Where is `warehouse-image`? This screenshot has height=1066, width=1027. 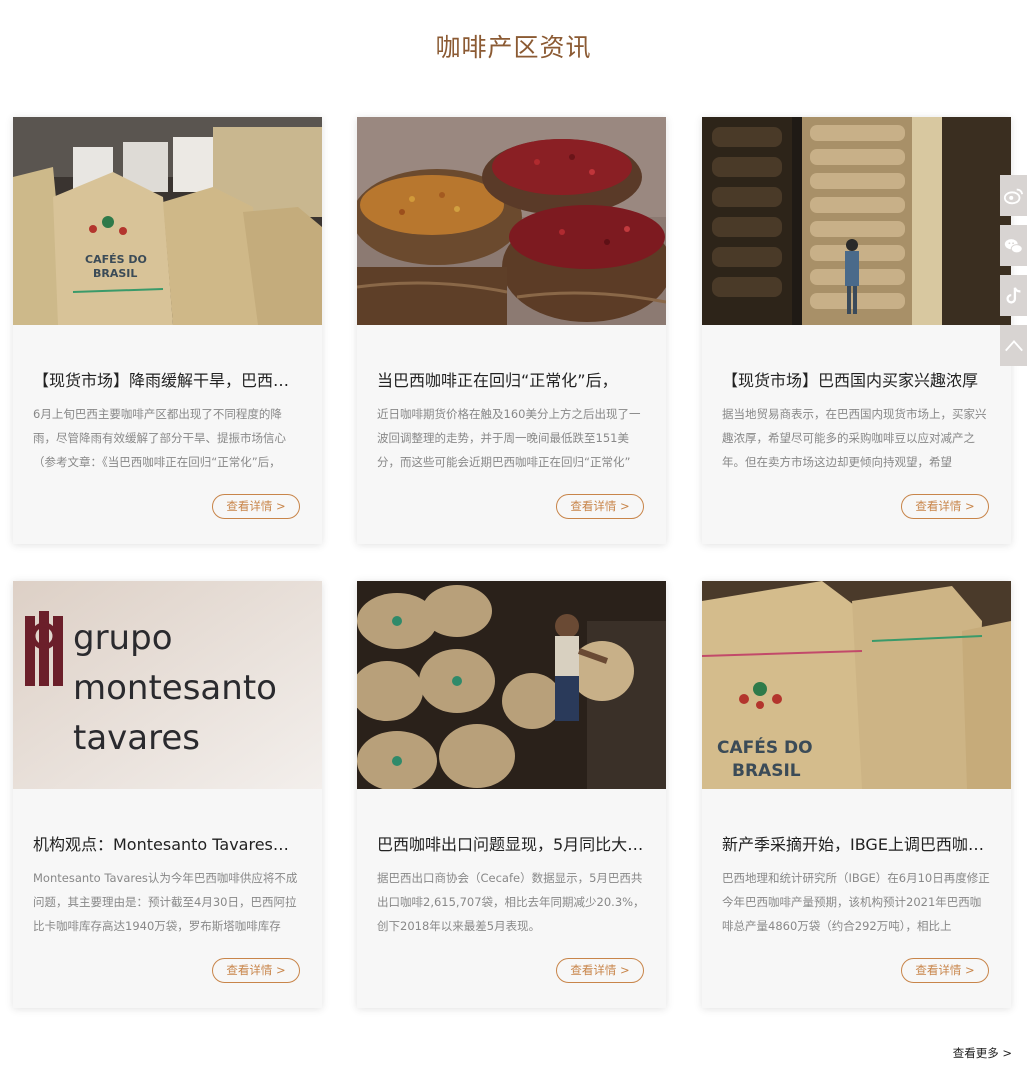 warehouse-image is located at coordinates (856, 221).